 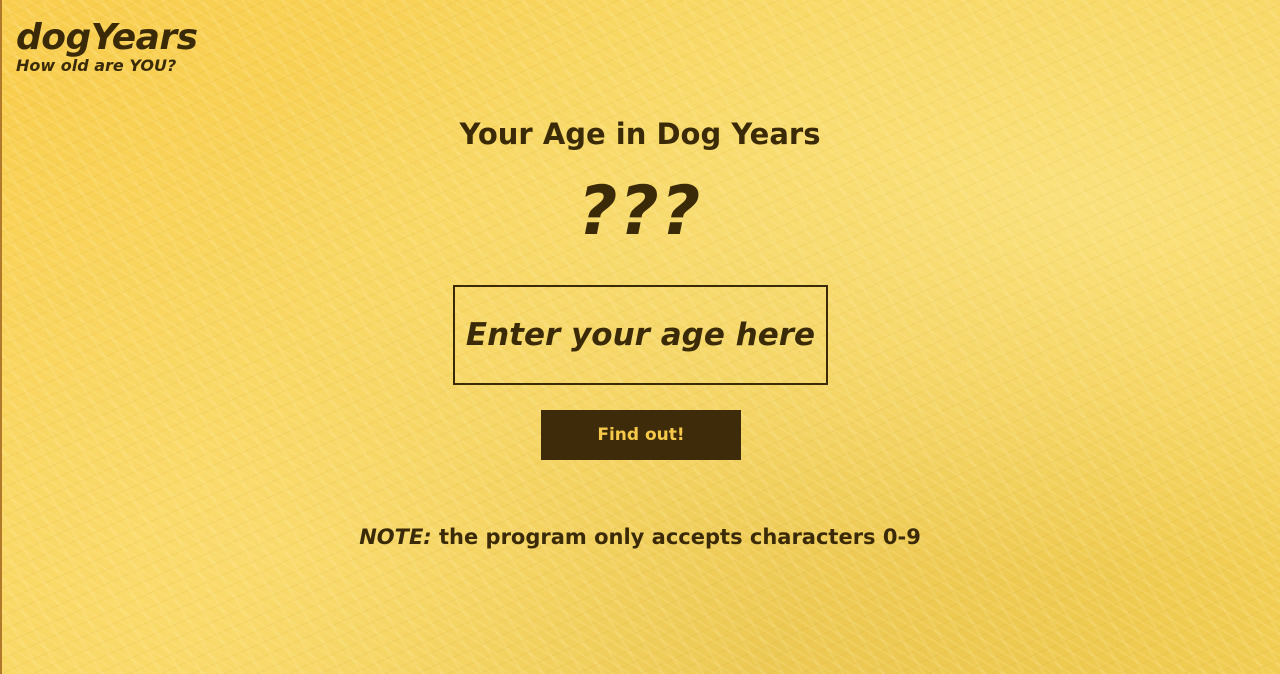 What do you see at coordinates (107, 37) in the screenshot?
I see `site-logo-title: dogYears` at bounding box center [107, 37].